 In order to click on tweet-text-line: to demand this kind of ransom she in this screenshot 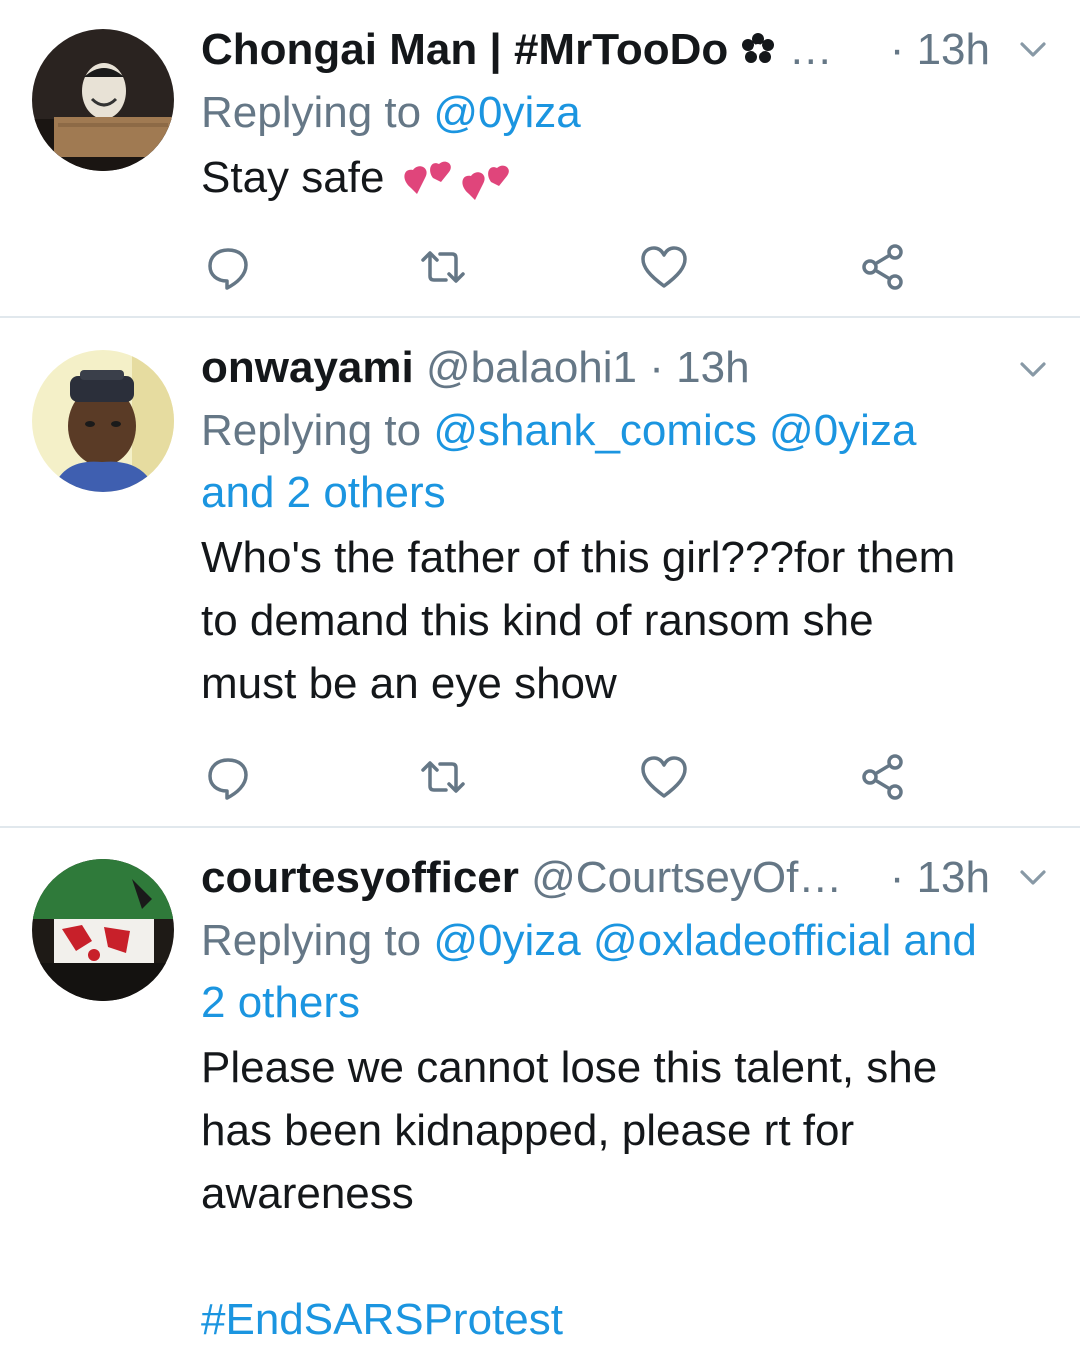, I will do `click(537, 620)`.